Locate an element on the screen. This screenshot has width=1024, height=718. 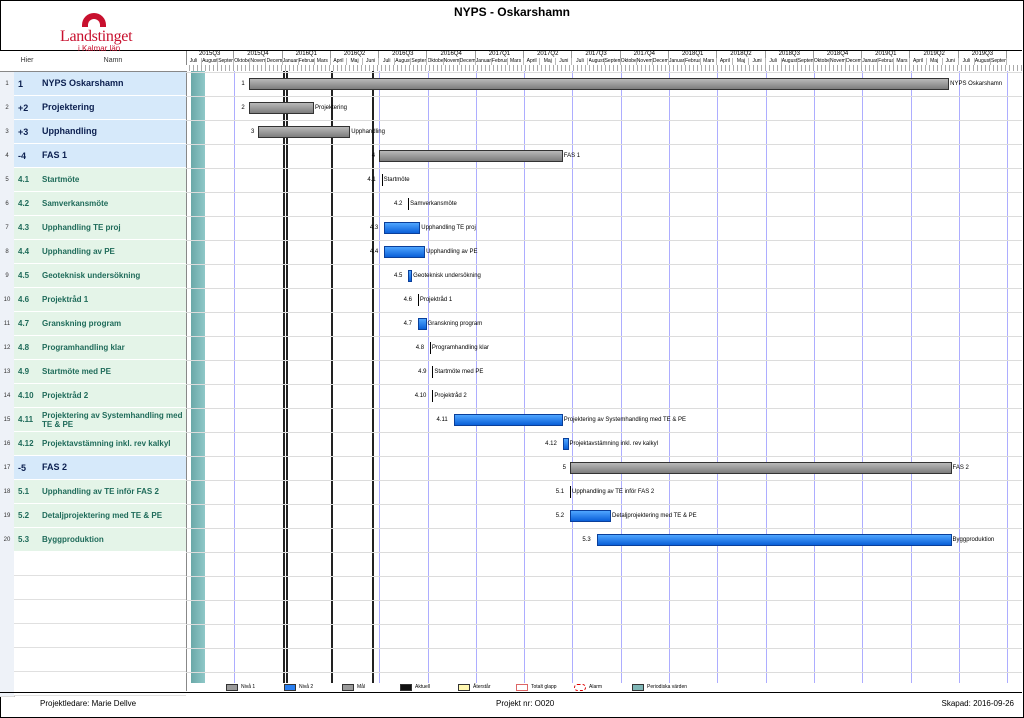
task-row: 13 4.9 Startmöte med PE is located at coordinates (93, 372).